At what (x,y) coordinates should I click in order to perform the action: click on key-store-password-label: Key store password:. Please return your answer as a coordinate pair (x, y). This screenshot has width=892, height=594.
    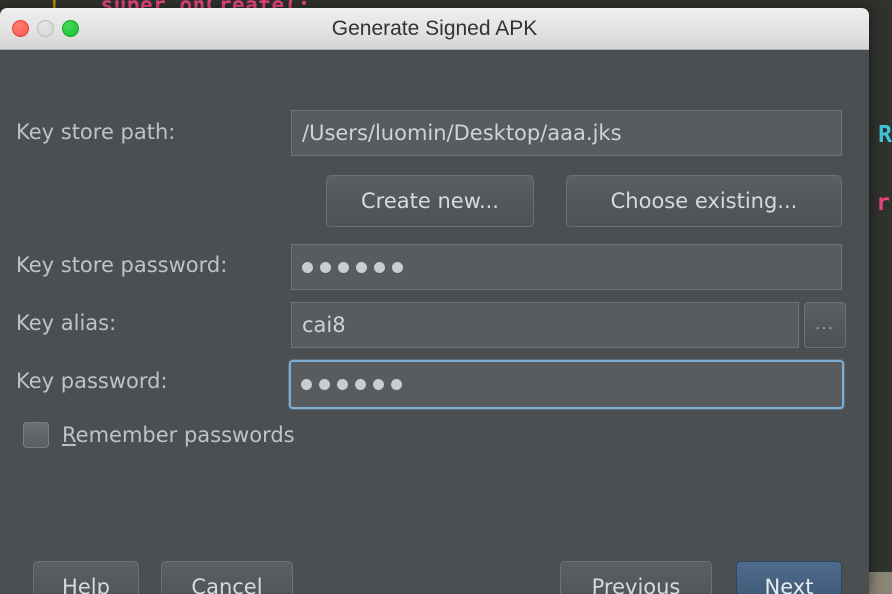
    Looking at the image, I should click on (122, 265).